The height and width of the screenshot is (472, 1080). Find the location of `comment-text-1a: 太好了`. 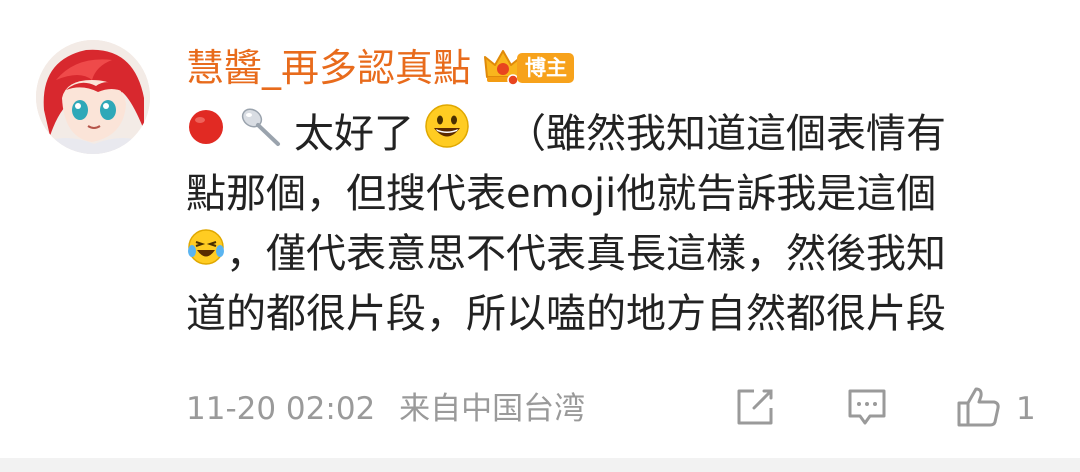

comment-text-1a: 太好了 is located at coordinates (354, 134).